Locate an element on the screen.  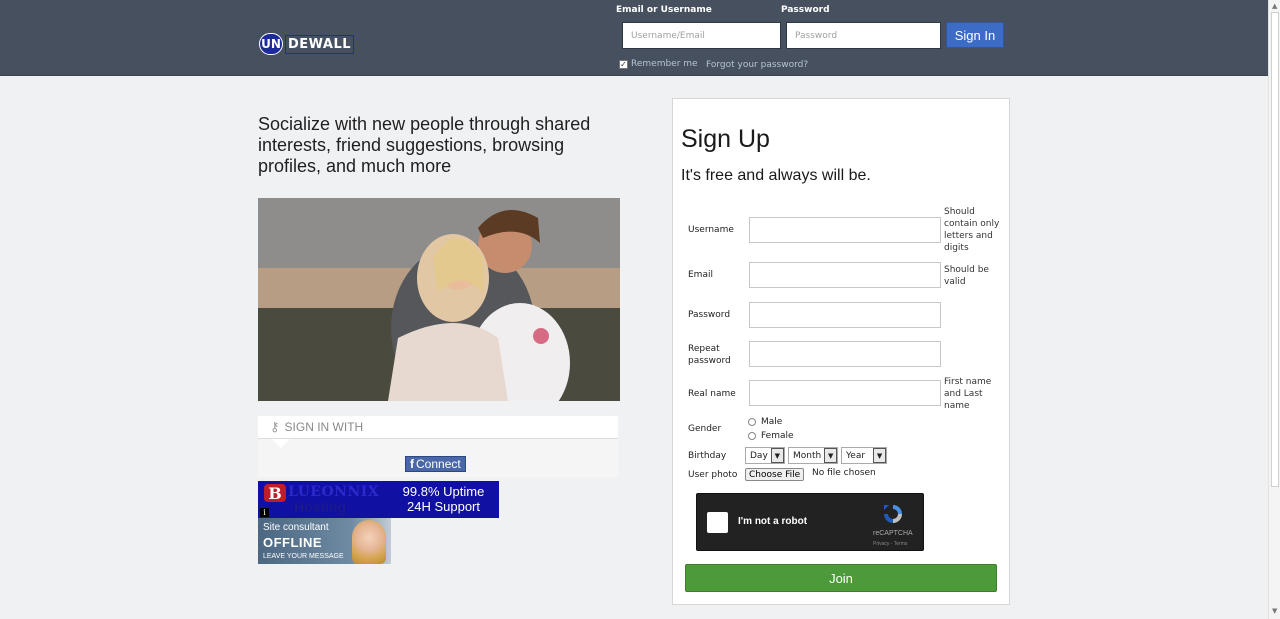
site-logo: UN DEWALL is located at coordinates (307, 44).